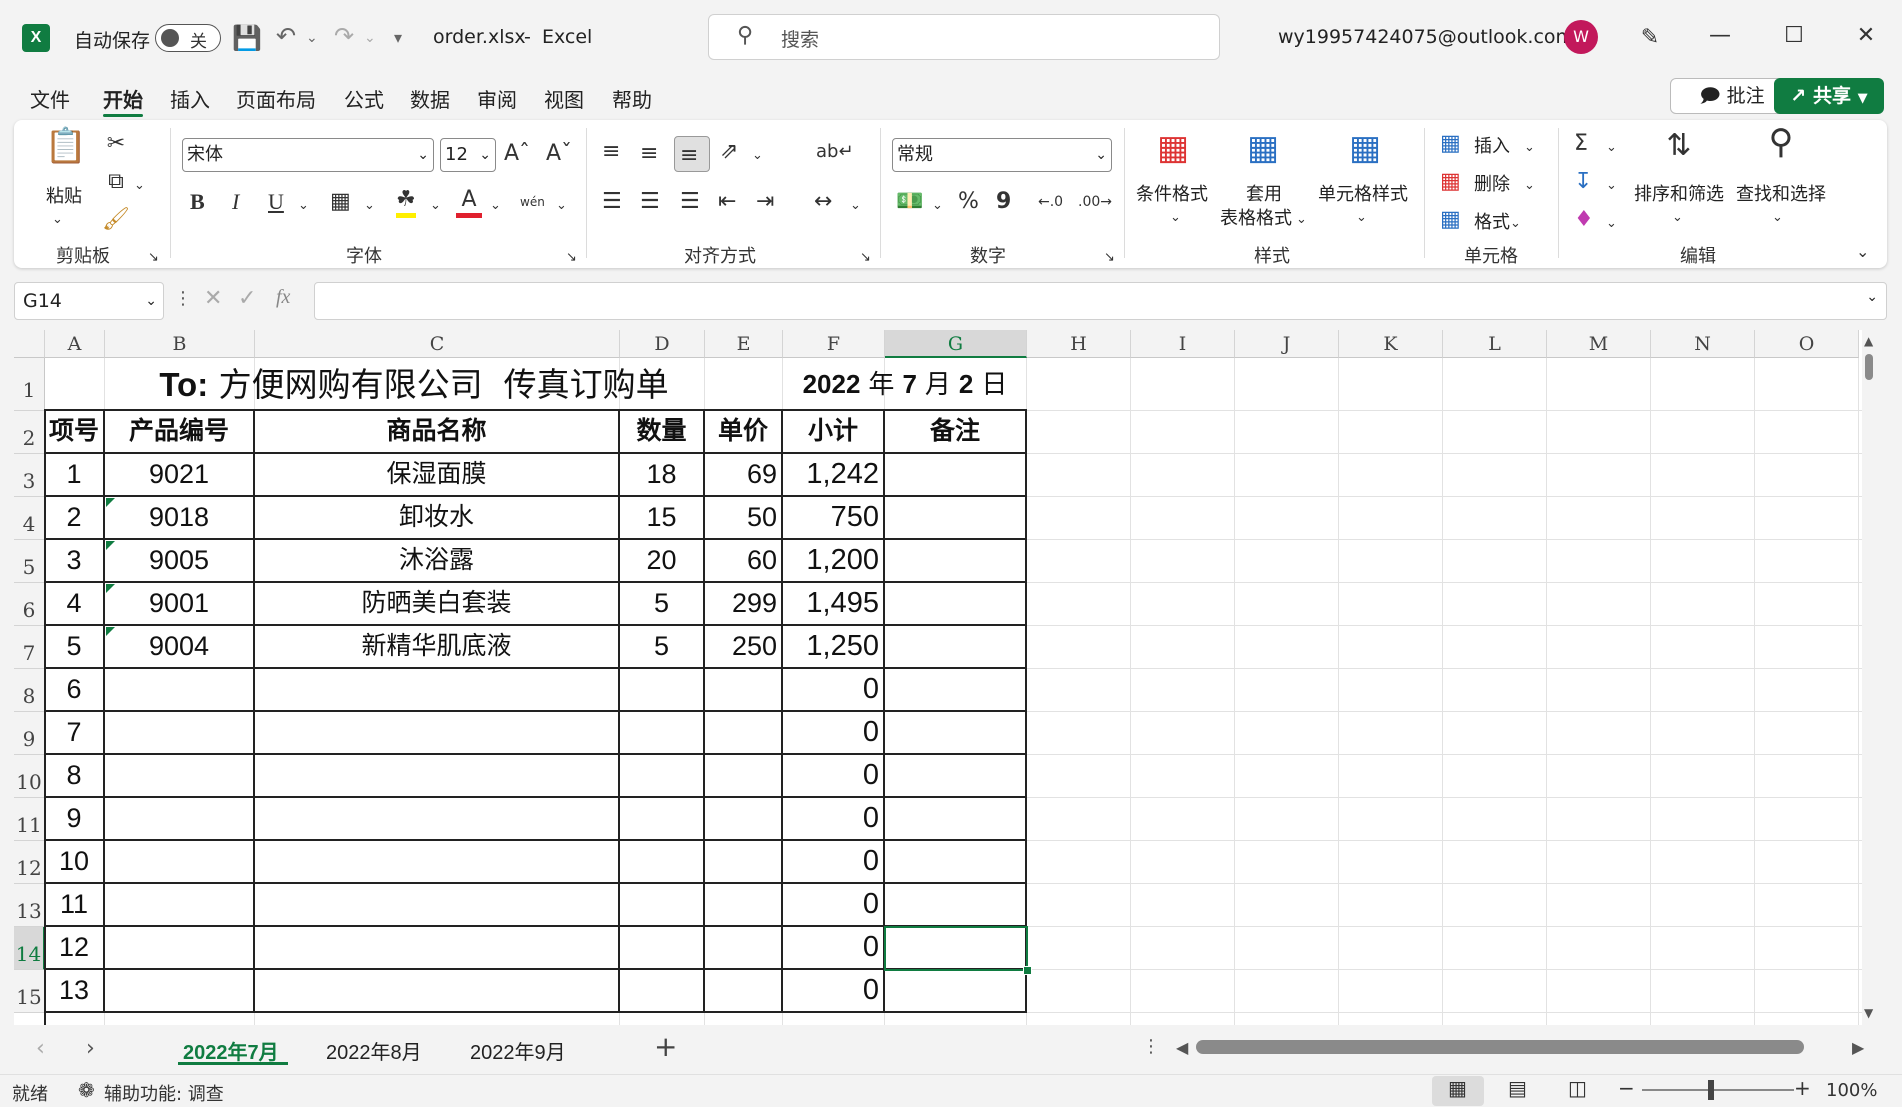 The height and width of the screenshot is (1107, 1902). What do you see at coordinates (180, 604) in the screenshot?
I see `table-cell-code: 9001` at bounding box center [180, 604].